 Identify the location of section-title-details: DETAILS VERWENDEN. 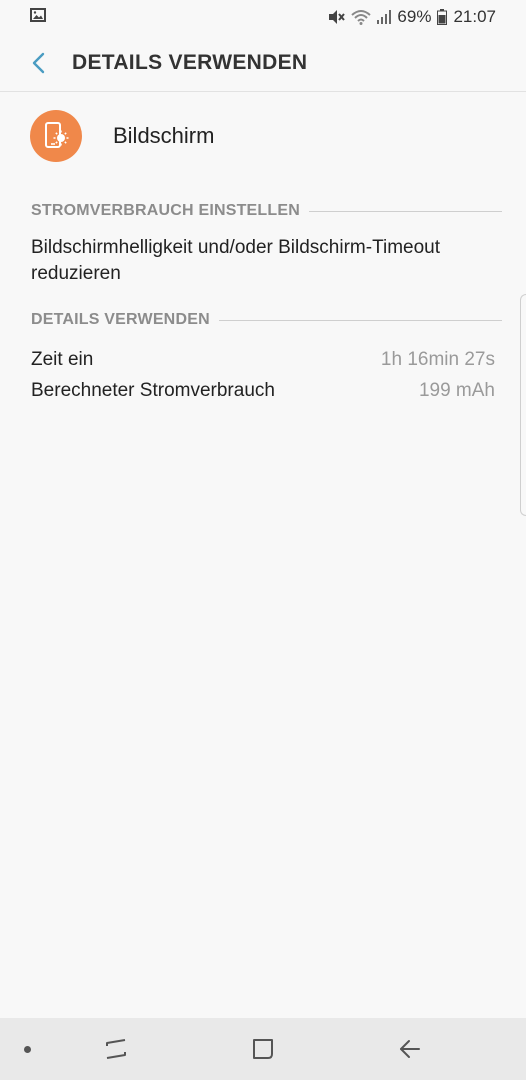
(120, 319).